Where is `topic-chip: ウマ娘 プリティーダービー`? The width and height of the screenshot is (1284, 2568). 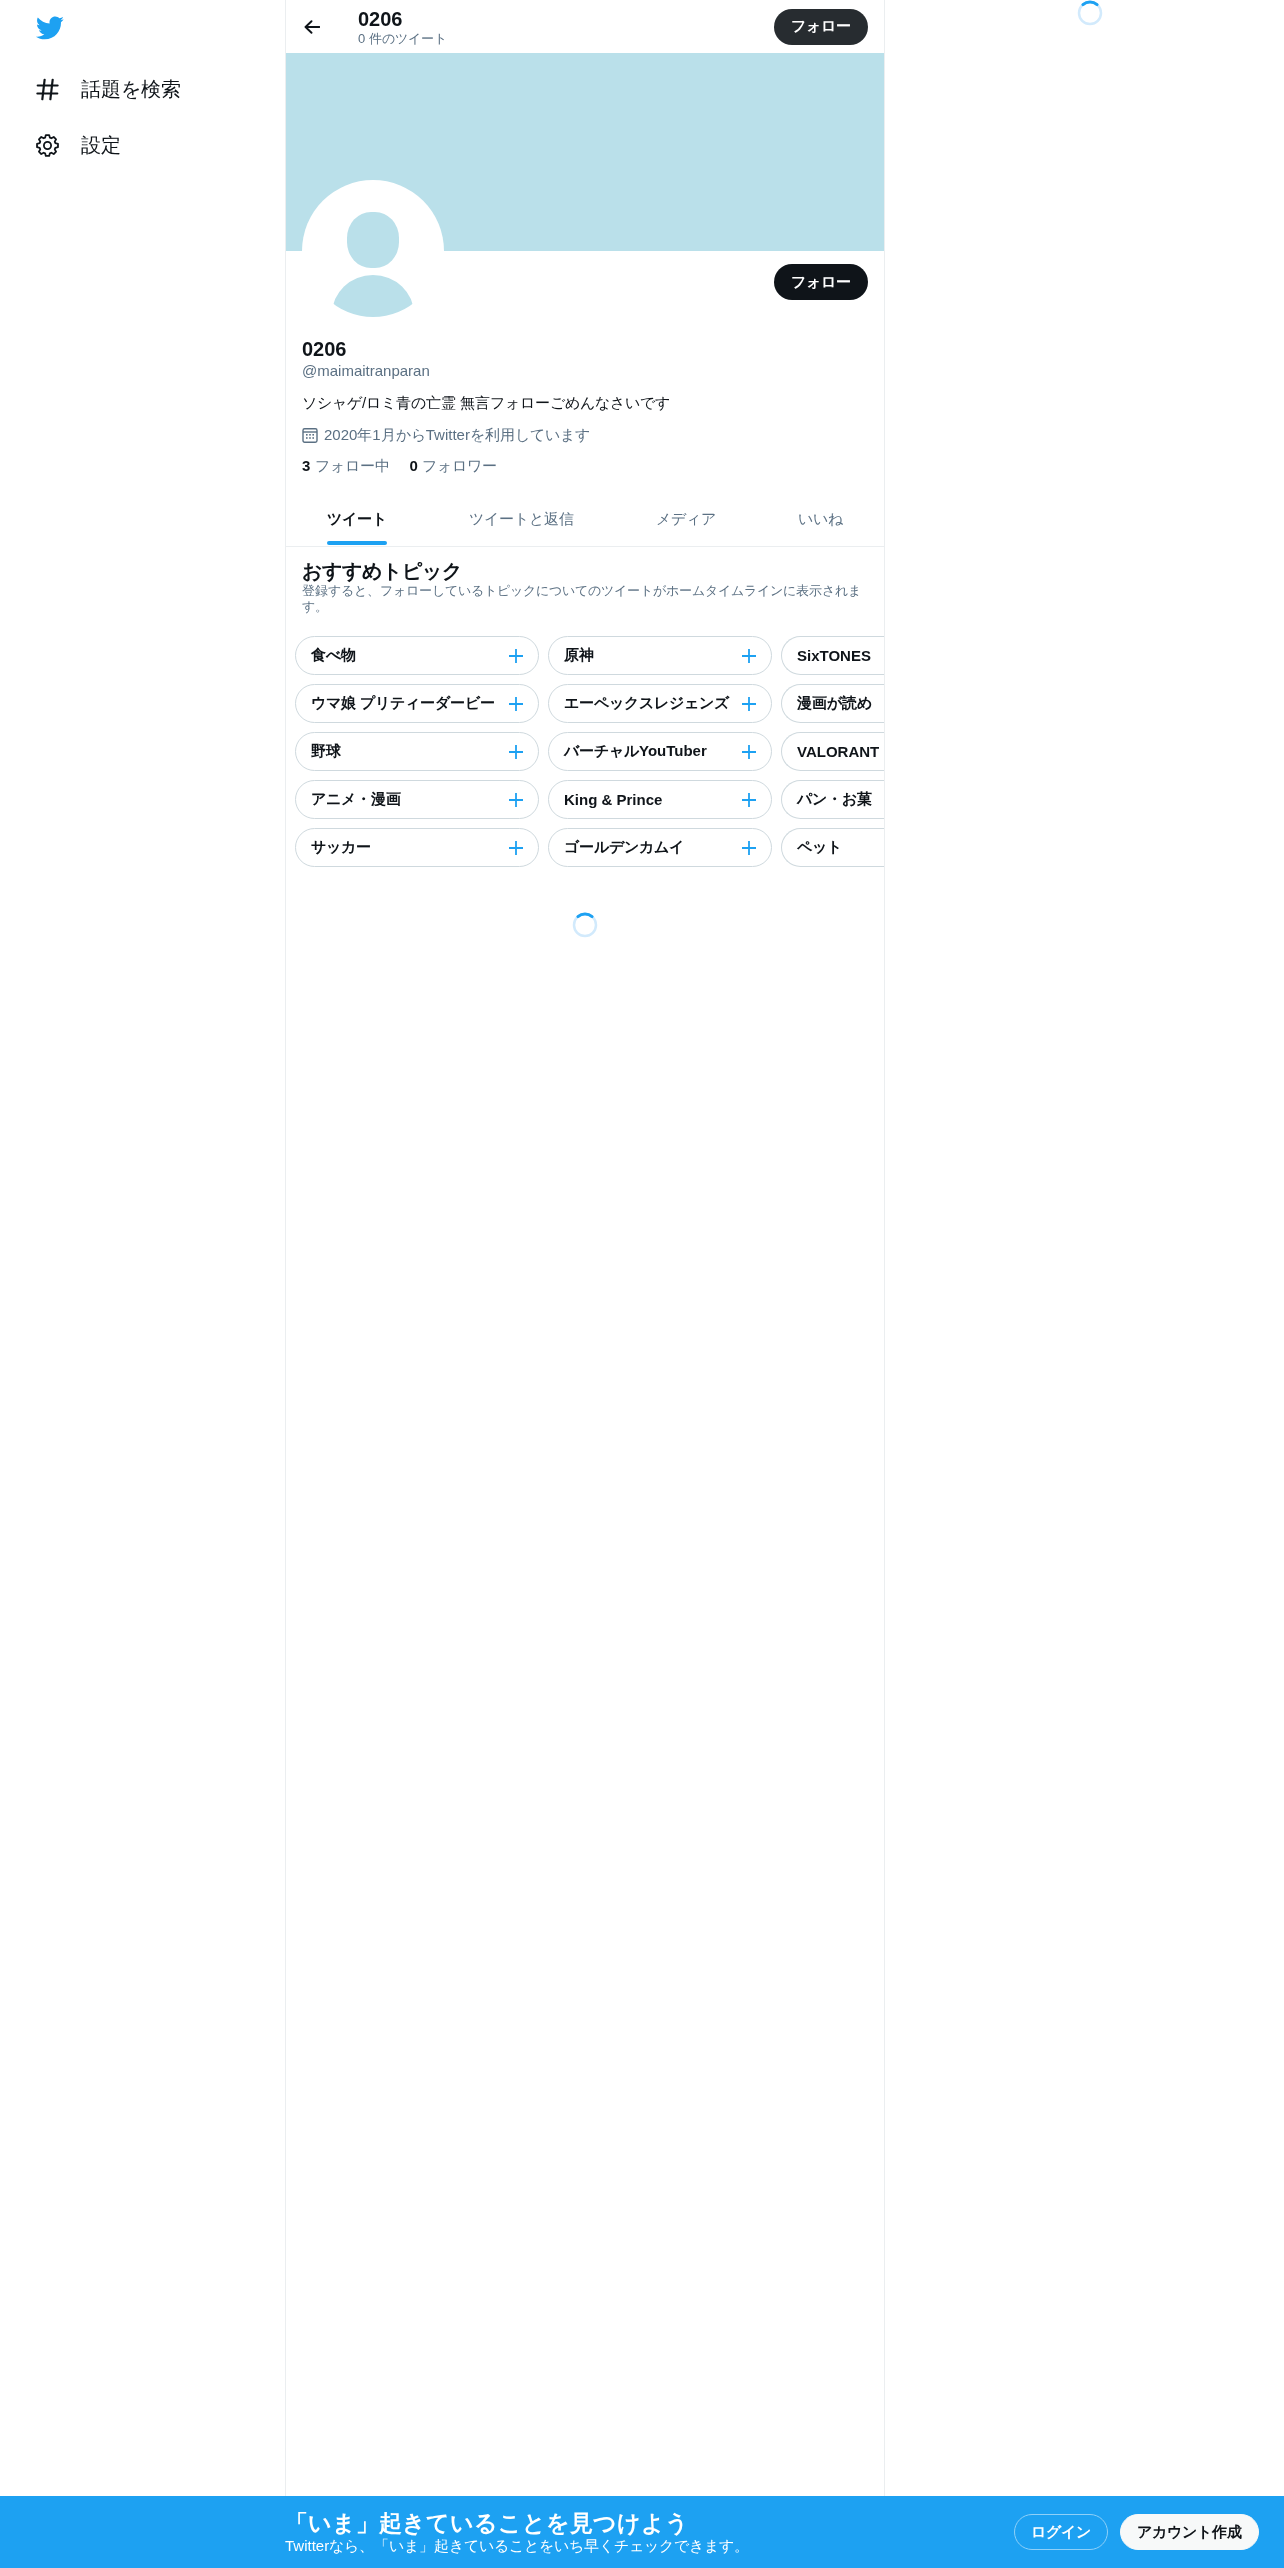 topic-chip: ウマ娘 プリティーダービー is located at coordinates (417, 703).